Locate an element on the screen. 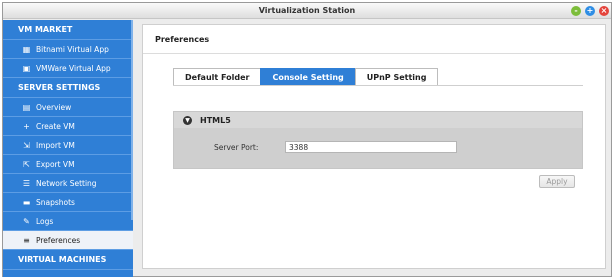  sidebar-item-create-vm: + Create VM is located at coordinates (68, 126).